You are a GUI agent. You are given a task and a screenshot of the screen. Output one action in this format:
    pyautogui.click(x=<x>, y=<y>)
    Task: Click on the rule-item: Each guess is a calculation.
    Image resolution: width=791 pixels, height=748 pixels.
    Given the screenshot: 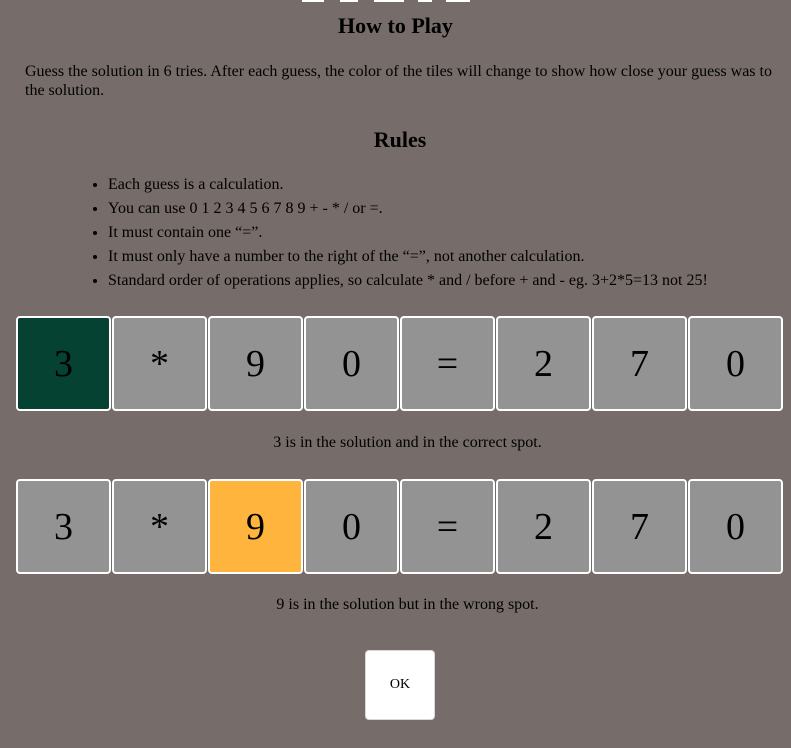 What is the action you would take?
    pyautogui.click(x=408, y=185)
    